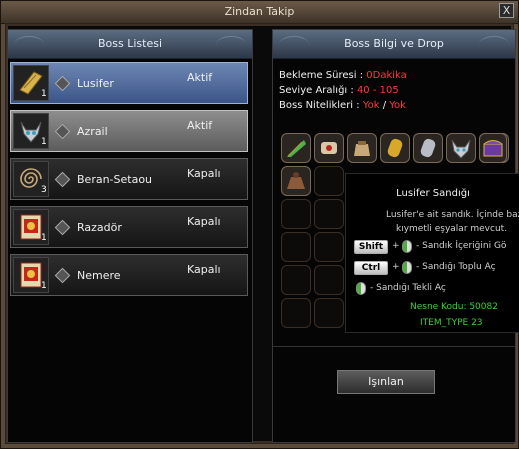 This screenshot has width=519, height=449. What do you see at coordinates (129, 275) in the screenshot?
I see `boss-row-nemere: 1 Nemere Kapalı` at bounding box center [129, 275].